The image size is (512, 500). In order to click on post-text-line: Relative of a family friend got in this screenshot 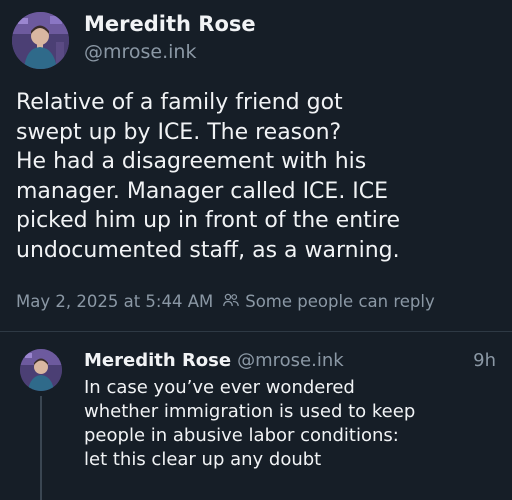, I will do `click(179, 102)`.